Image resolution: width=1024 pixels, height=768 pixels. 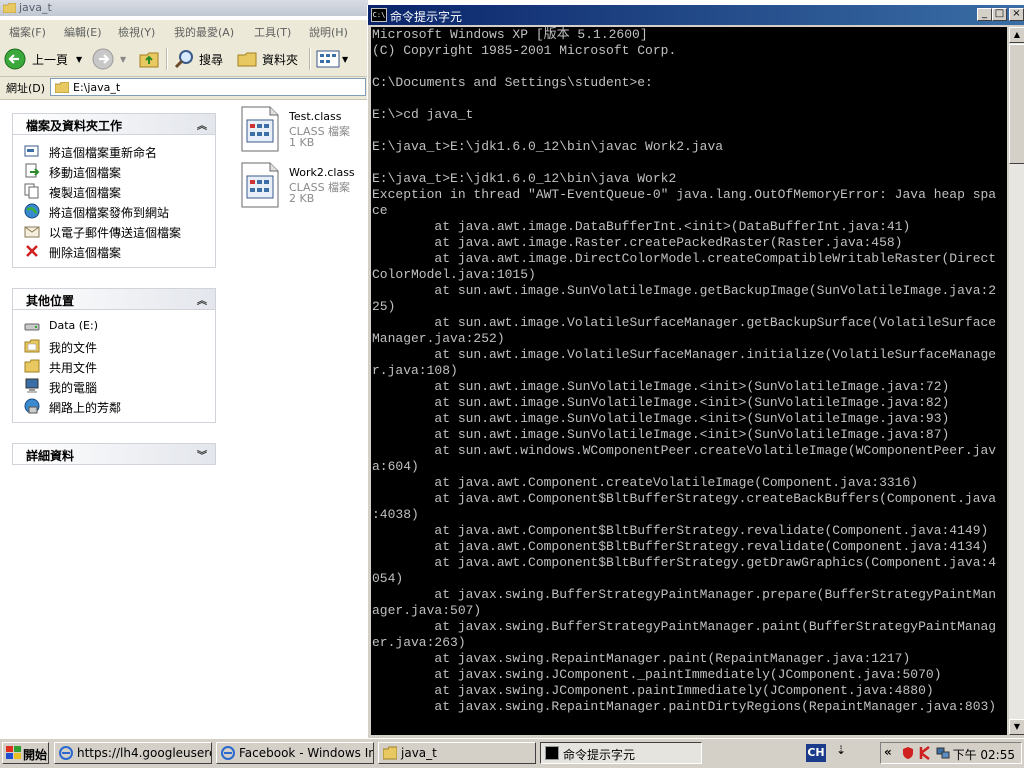 What do you see at coordinates (1016, 14) in the screenshot?
I see `close-button: ×` at bounding box center [1016, 14].